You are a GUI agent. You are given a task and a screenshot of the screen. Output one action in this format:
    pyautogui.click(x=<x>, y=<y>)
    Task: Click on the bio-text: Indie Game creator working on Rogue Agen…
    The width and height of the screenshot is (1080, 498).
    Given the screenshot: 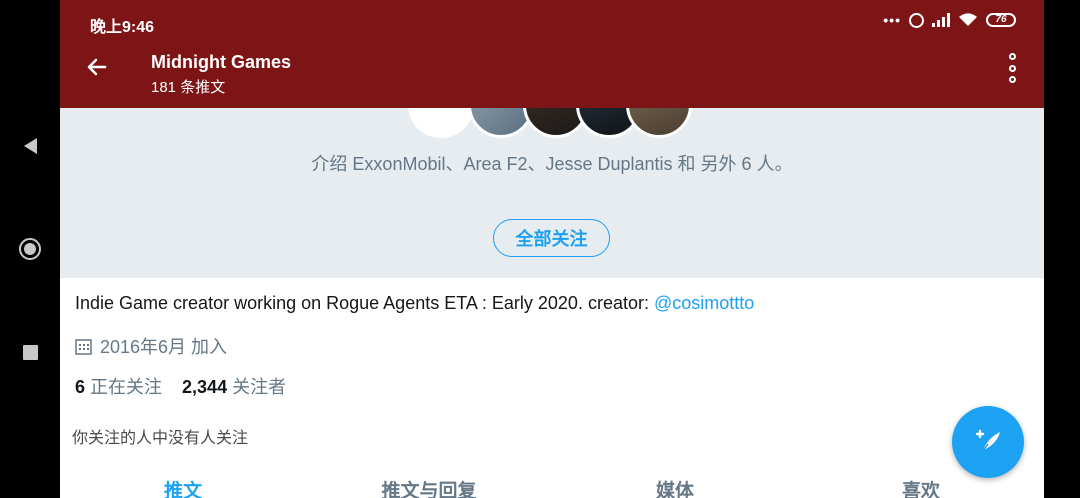 What is the action you would take?
    pyautogui.click(x=364, y=303)
    